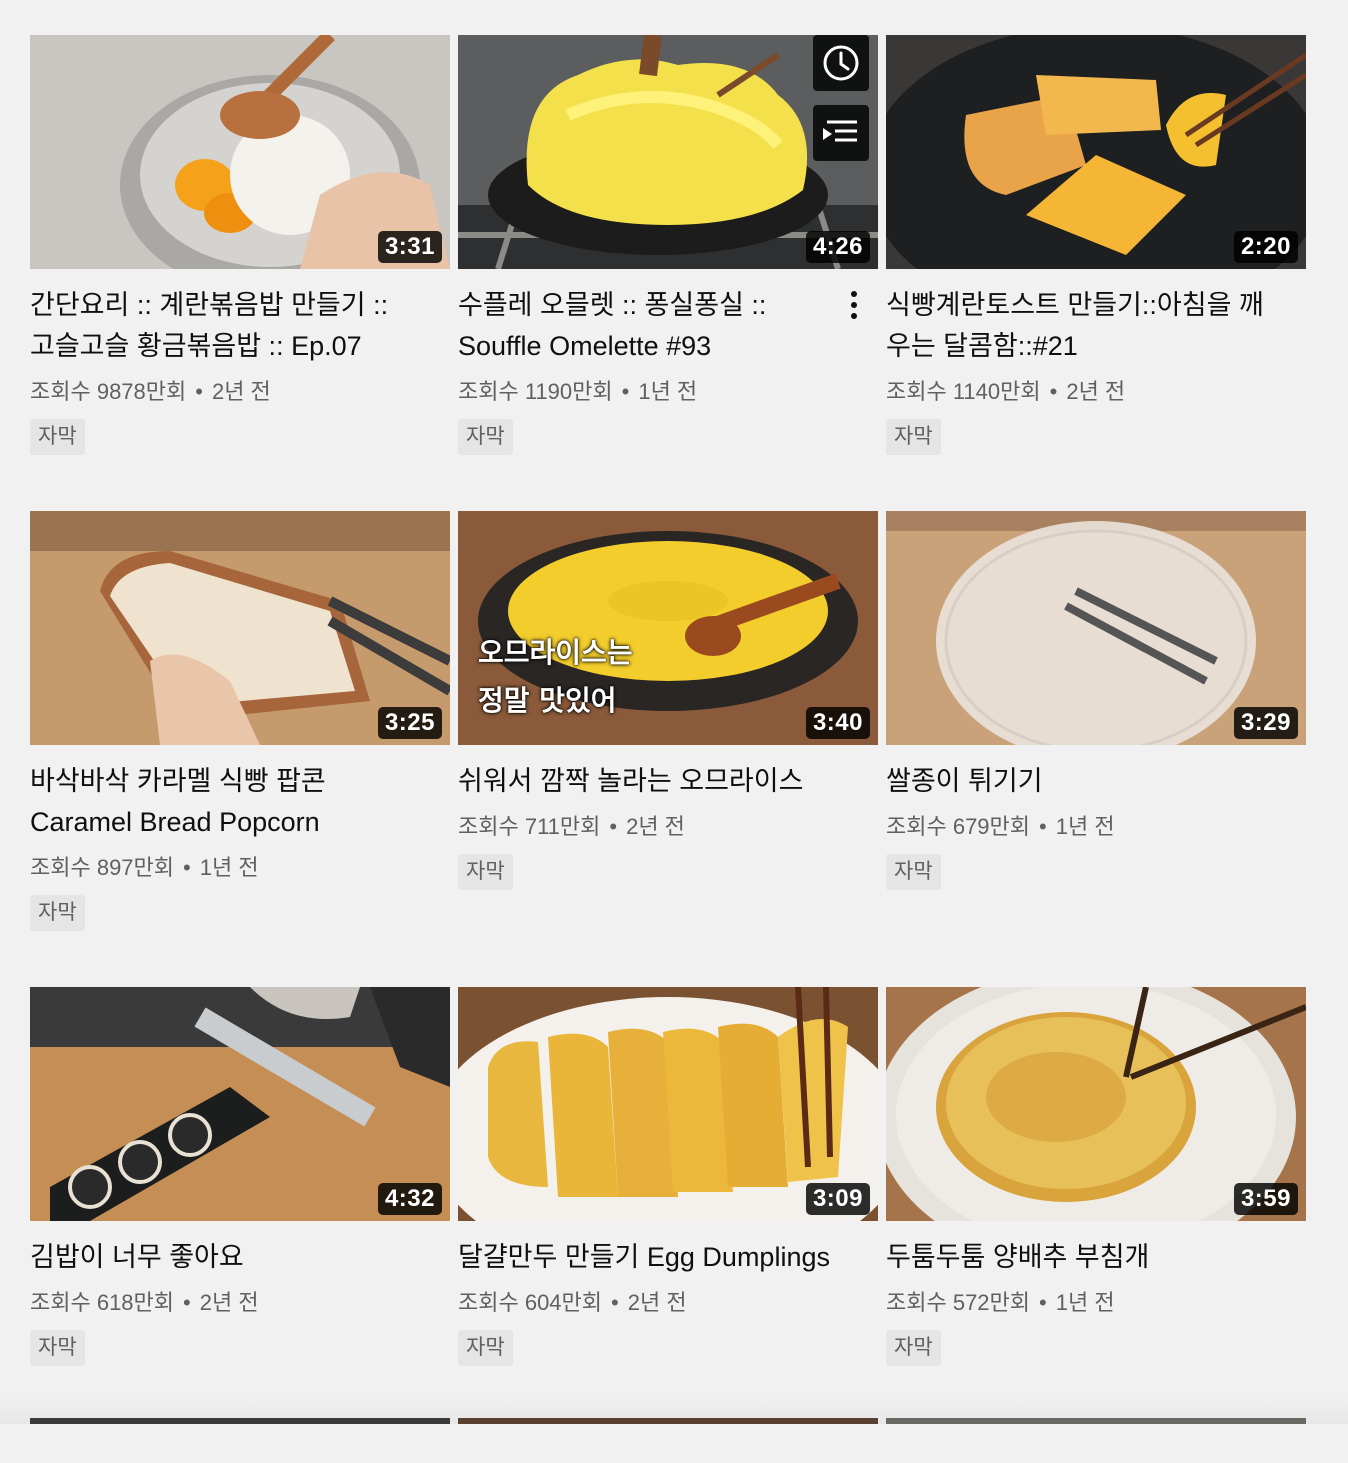  I want to click on thumbnail-caption: 오므라이스는, so click(555, 652).